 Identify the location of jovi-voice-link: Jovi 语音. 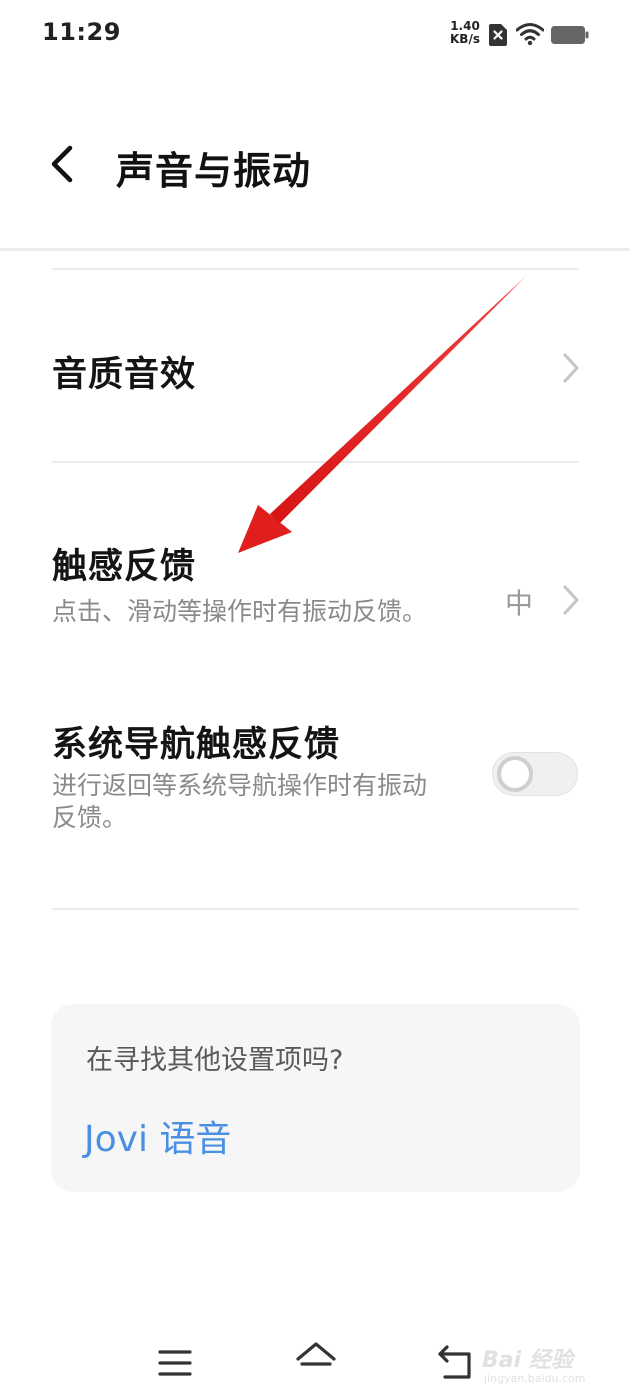
(157, 1136).